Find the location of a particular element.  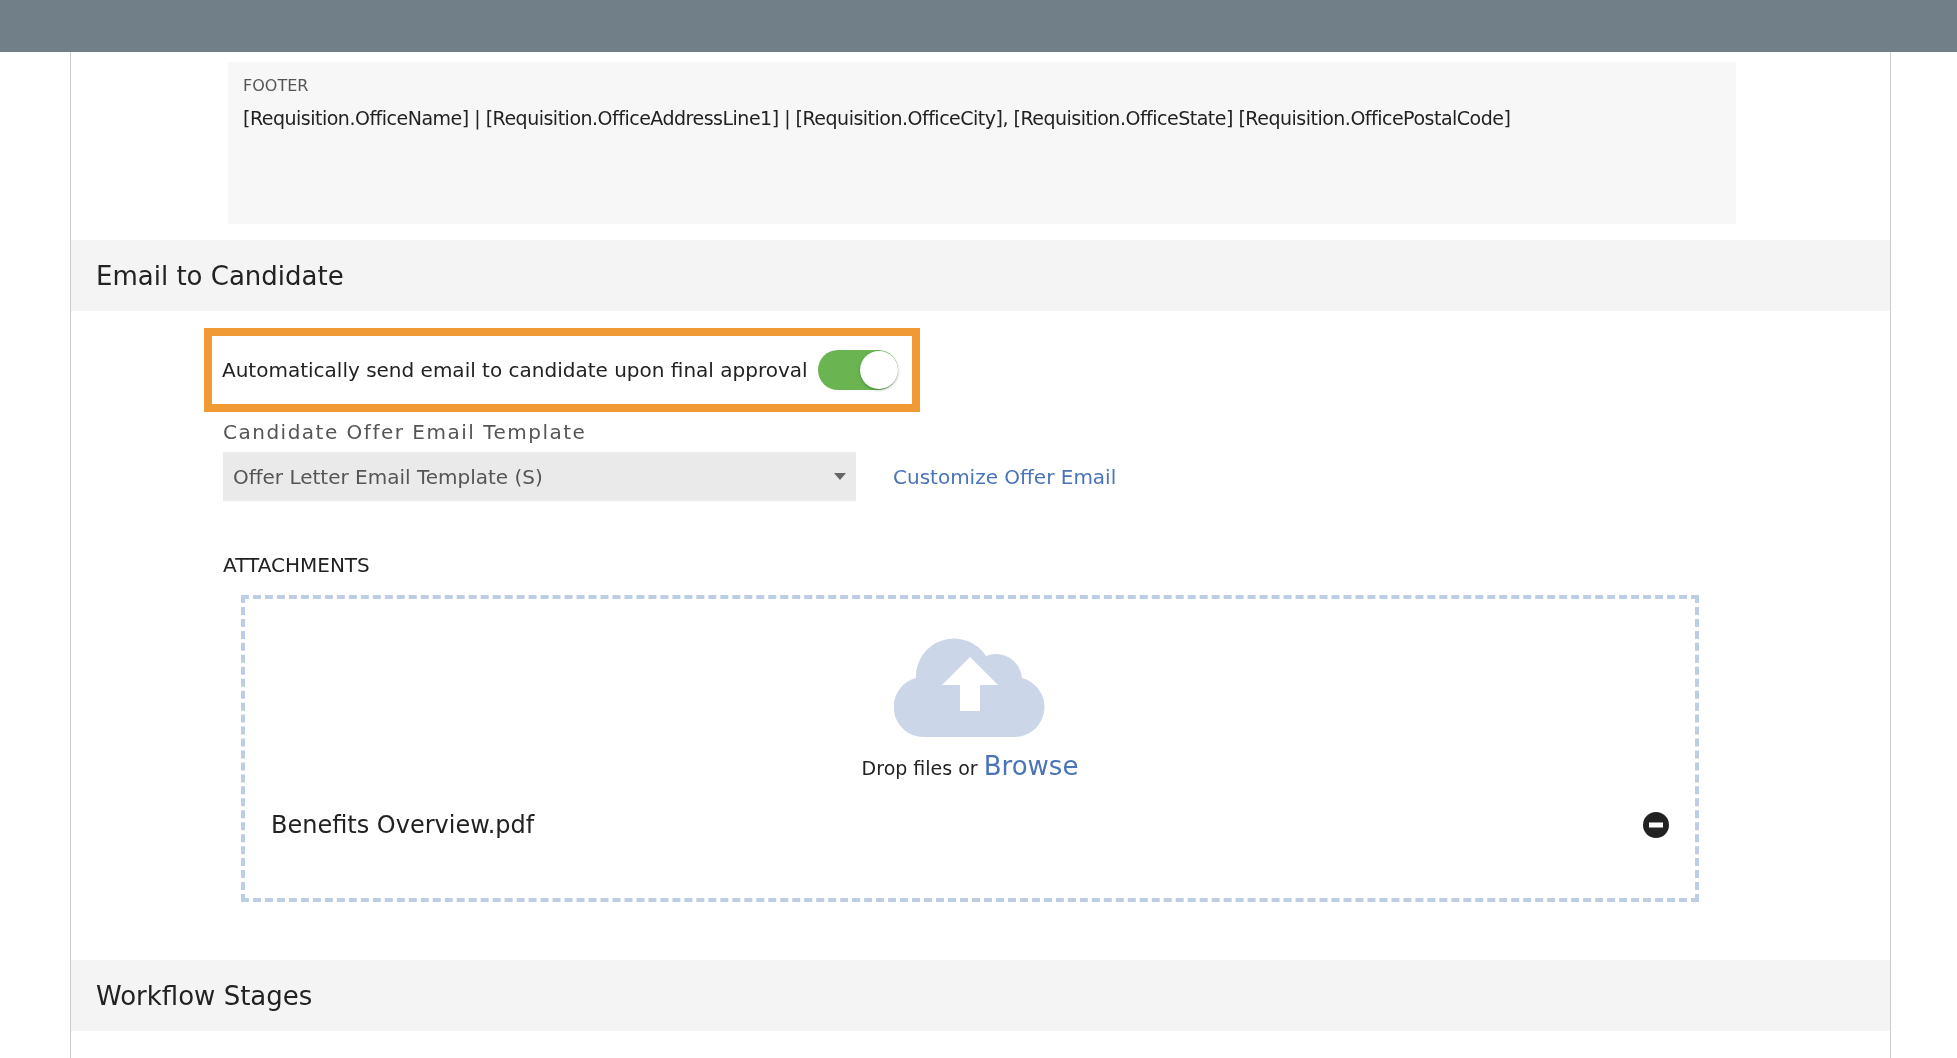

remove-icon is located at coordinates (1656, 825).